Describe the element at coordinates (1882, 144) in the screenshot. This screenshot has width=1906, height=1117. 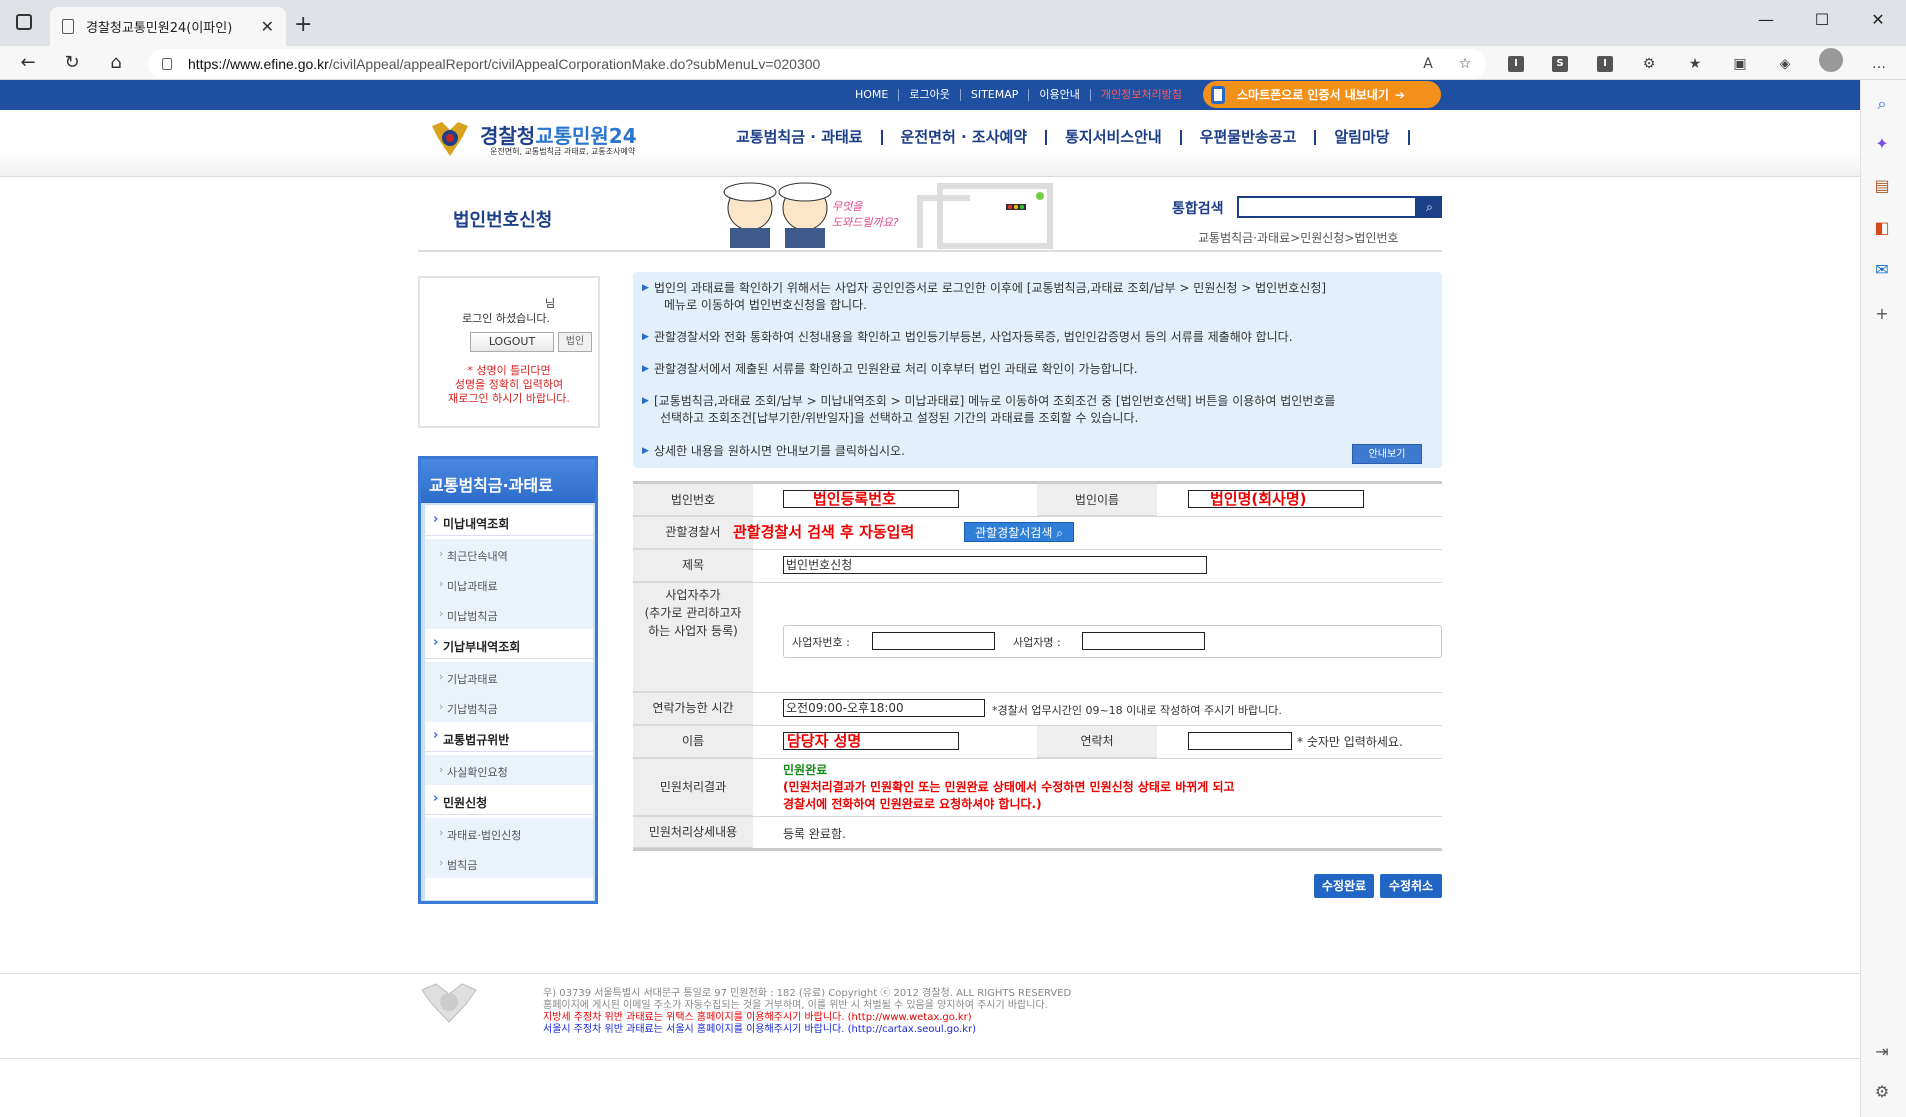
I see `copilot-icon: ✦` at that location.